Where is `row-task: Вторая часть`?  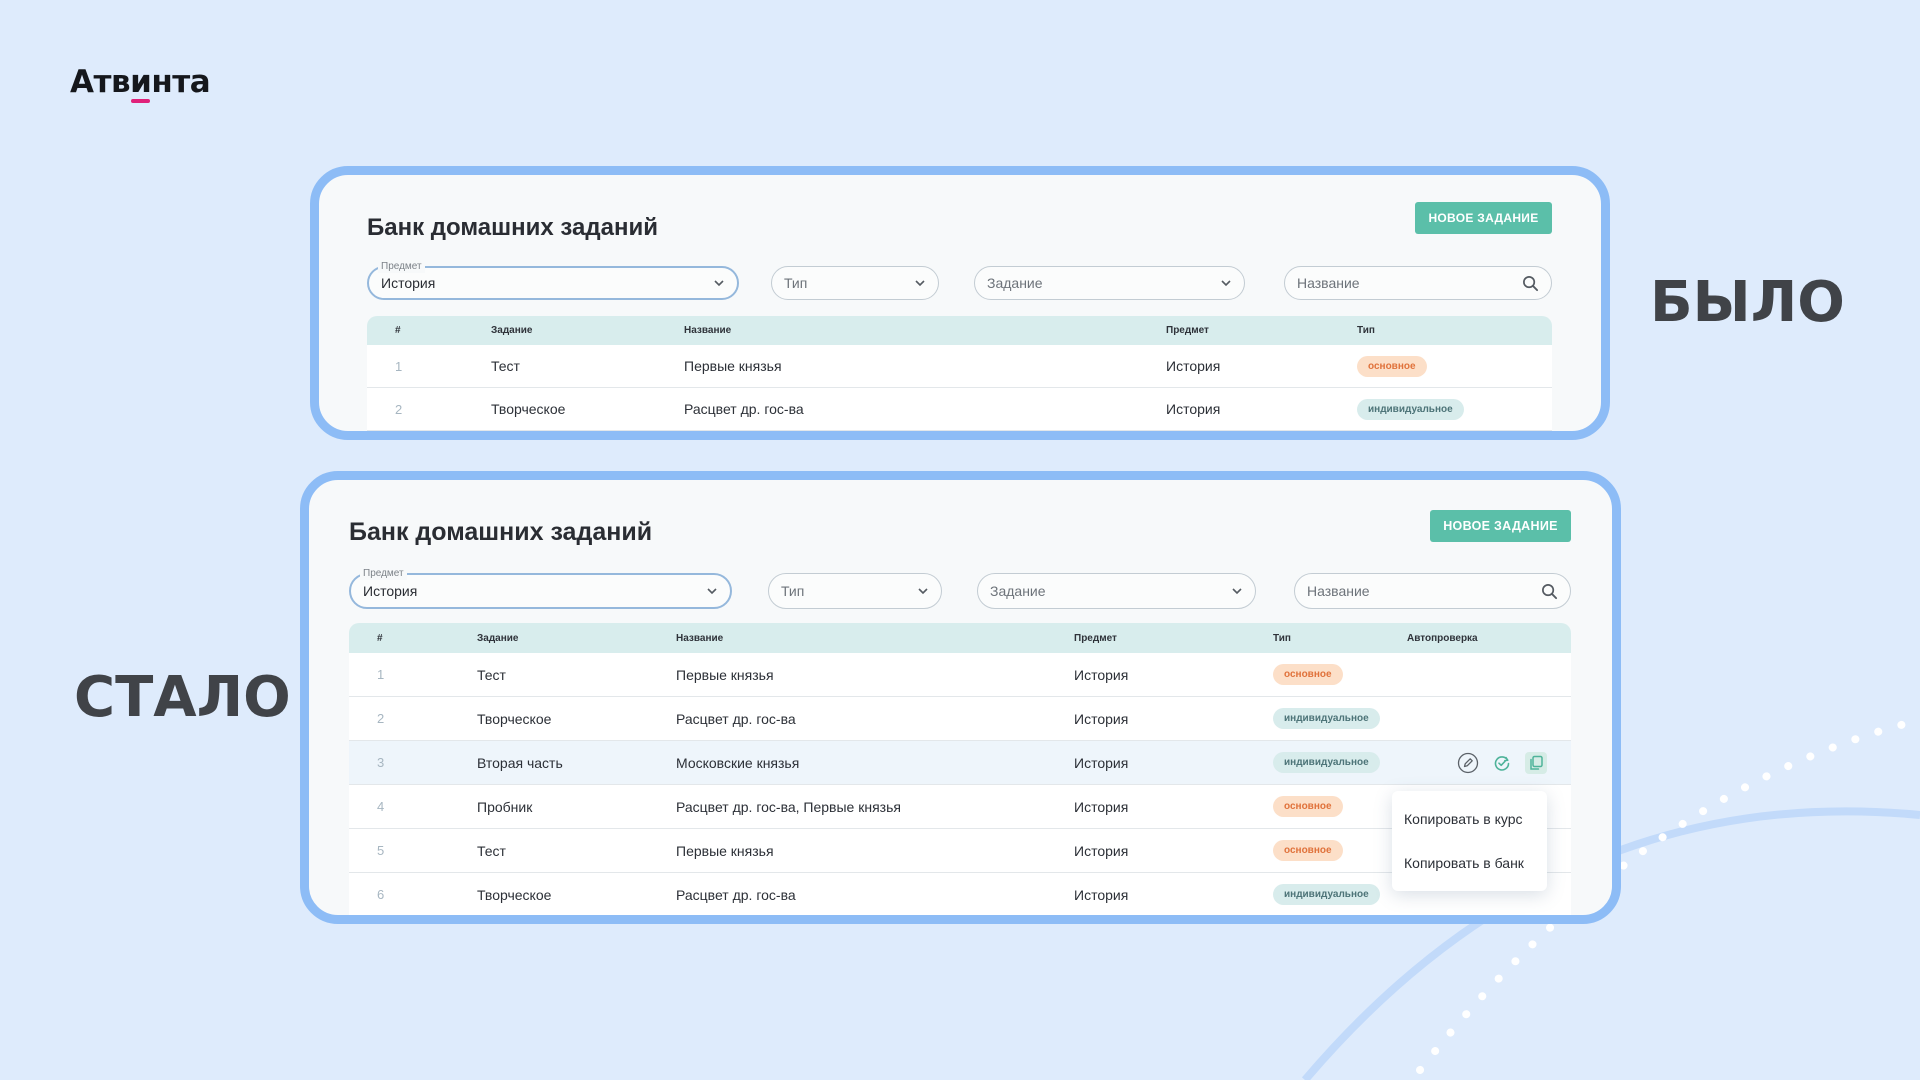 row-task: Вторая часть is located at coordinates (520, 762).